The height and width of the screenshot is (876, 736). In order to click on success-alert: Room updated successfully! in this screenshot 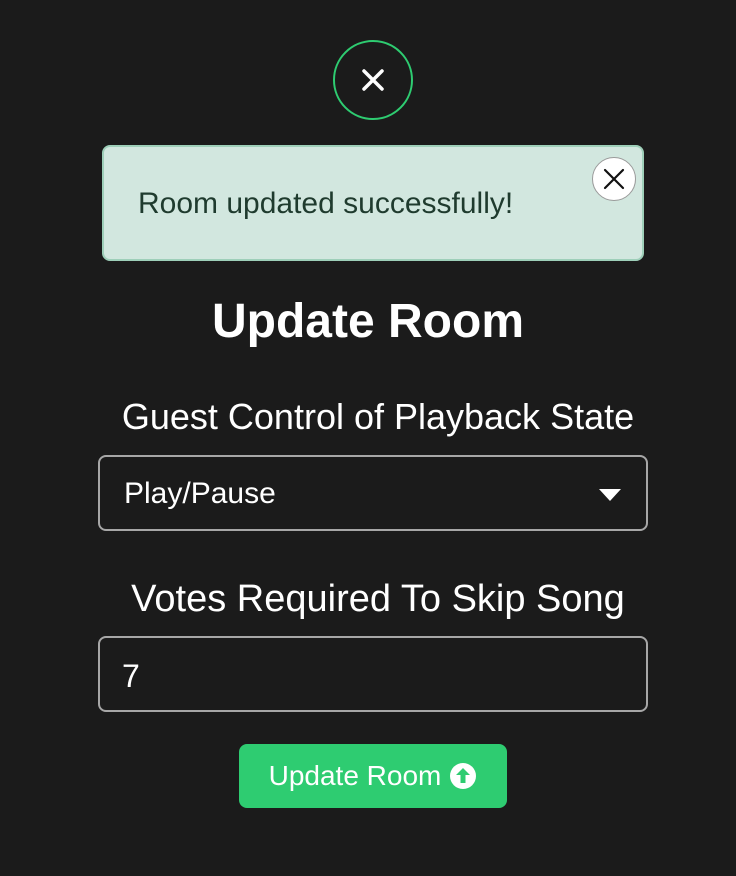, I will do `click(373, 203)`.